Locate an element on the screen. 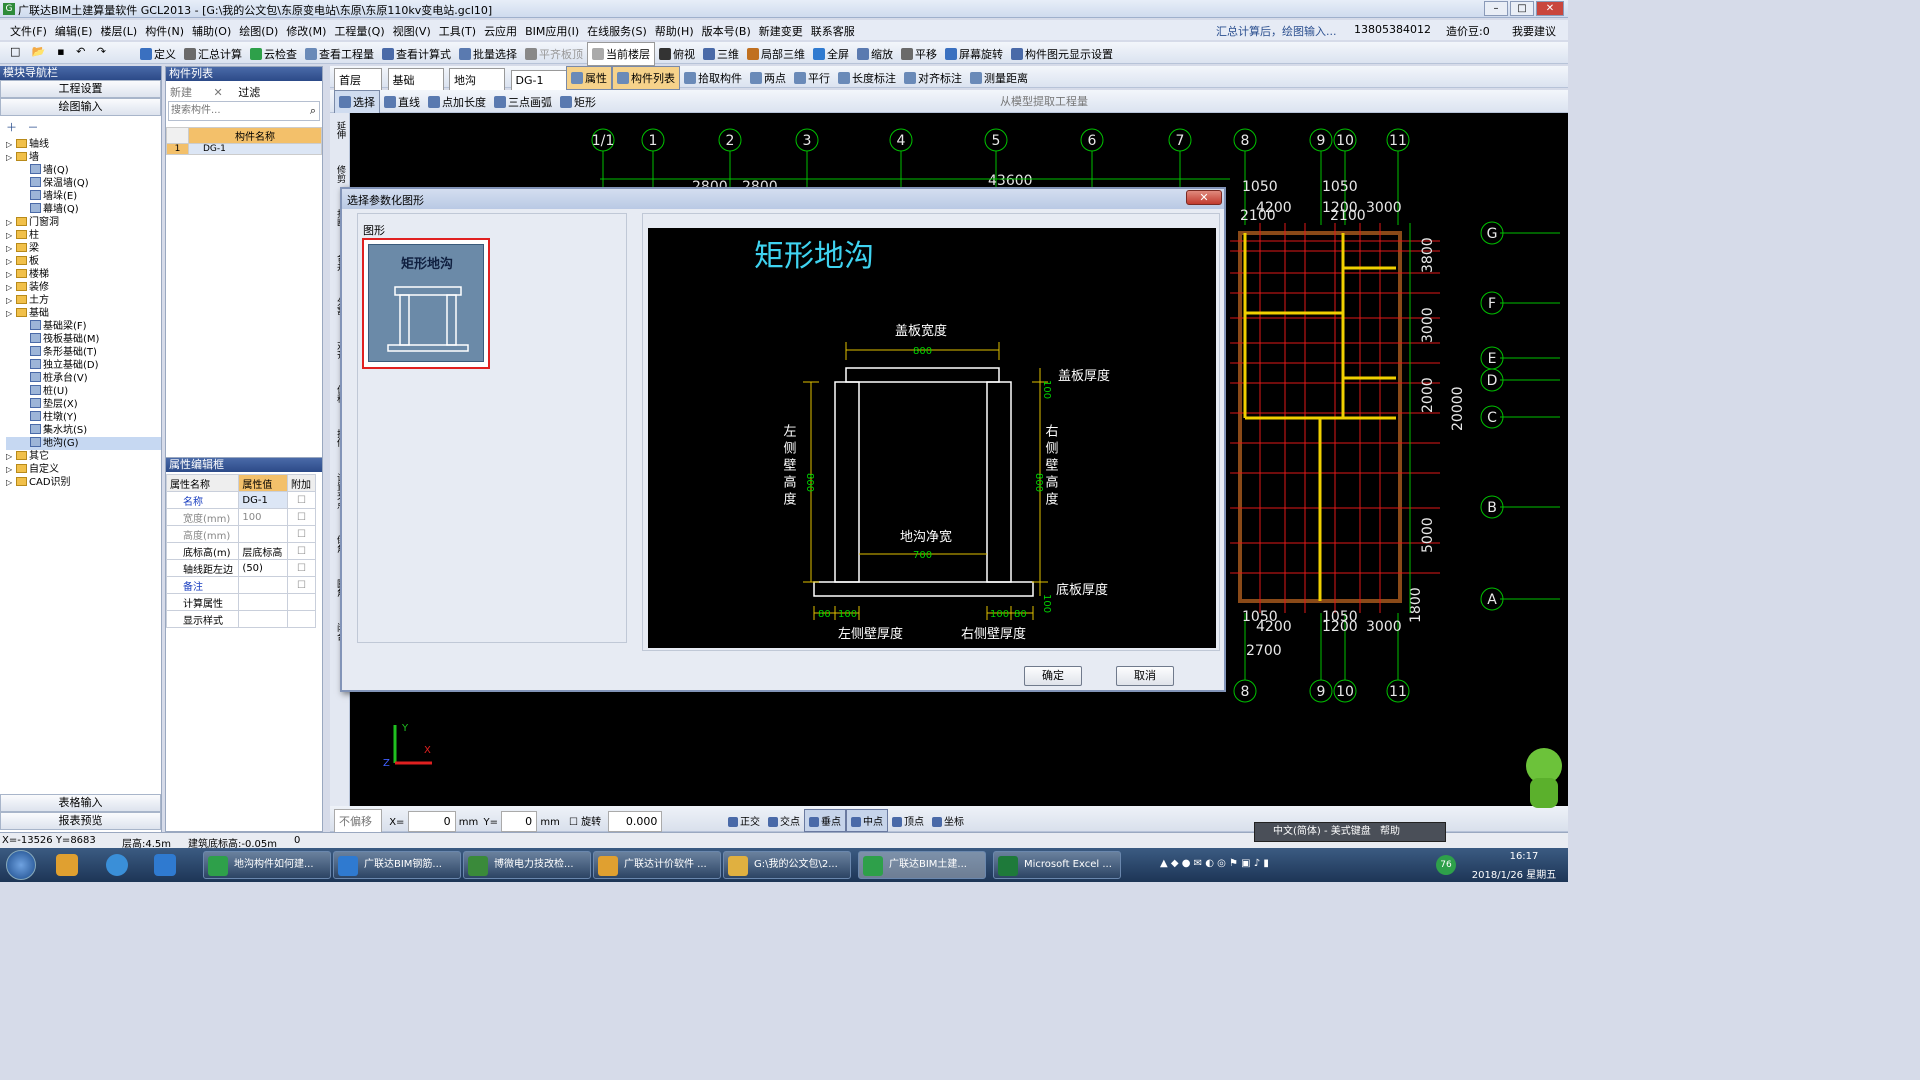 This screenshot has width=1920, height=1080. tray-badge: 76 is located at coordinates (1446, 865).